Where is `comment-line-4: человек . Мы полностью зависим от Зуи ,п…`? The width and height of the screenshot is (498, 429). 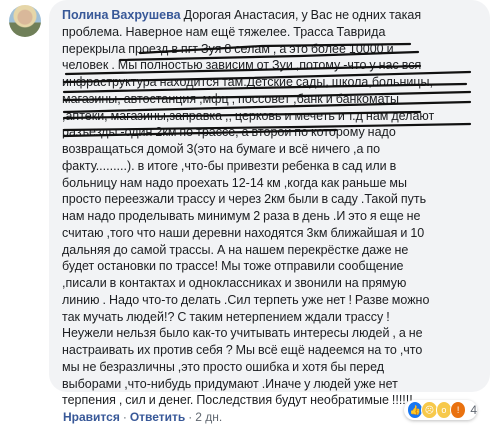
comment-line-4: человек . Мы полностью зависим от Зуи ,п… is located at coordinates (242, 65).